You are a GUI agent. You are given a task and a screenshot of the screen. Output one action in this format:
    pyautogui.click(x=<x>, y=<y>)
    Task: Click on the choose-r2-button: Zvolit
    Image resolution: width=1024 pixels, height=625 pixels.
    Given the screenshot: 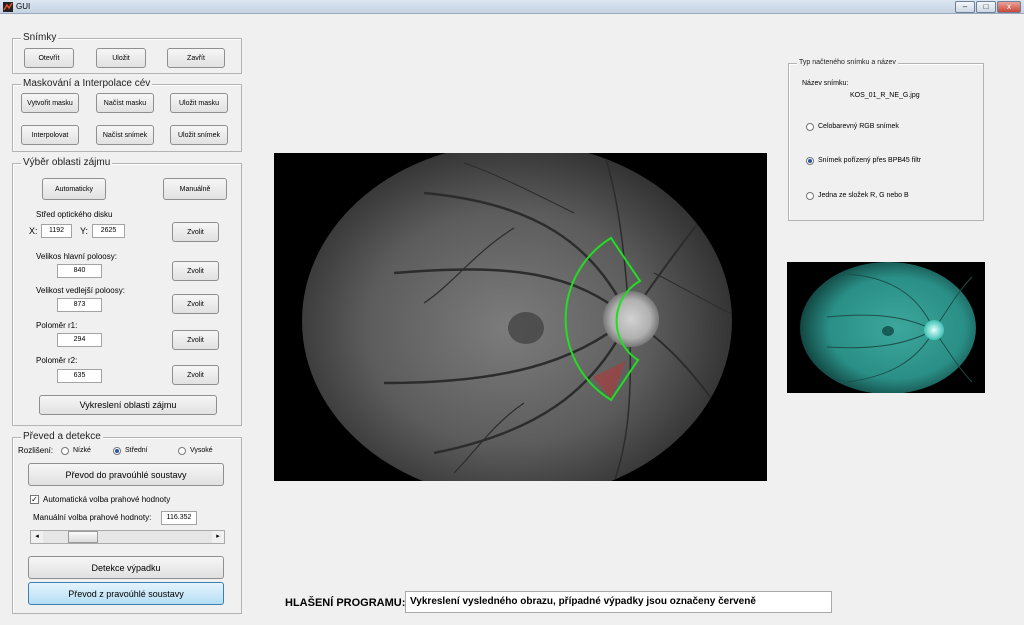 What is the action you would take?
    pyautogui.click(x=195, y=375)
    